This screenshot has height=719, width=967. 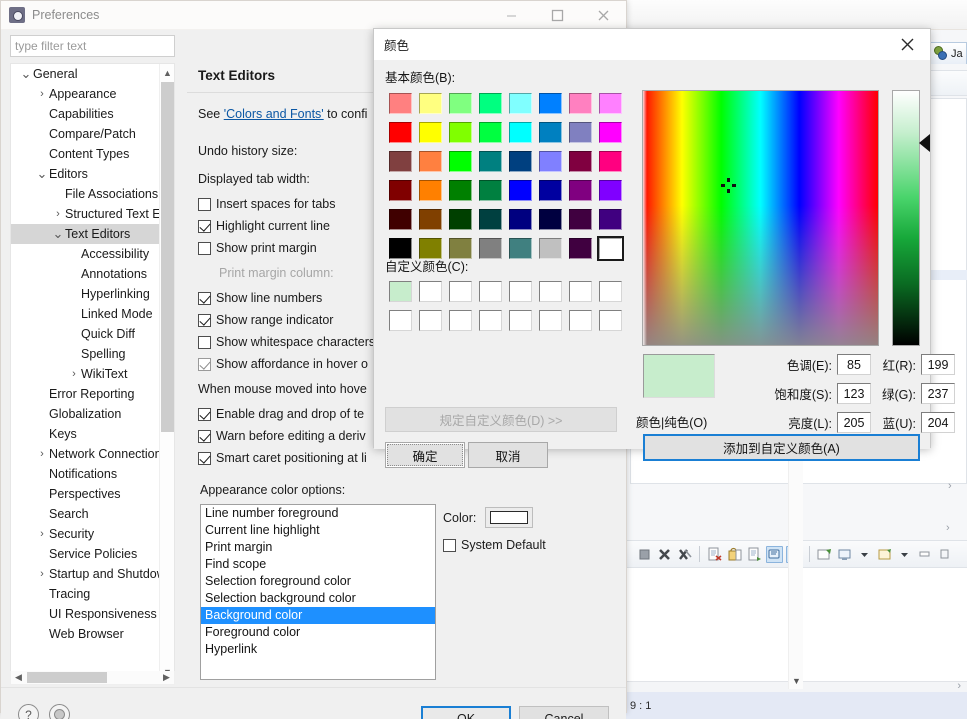 What do you see at coordinates (313, 15) in the screenshot?
I see `preferences-titlebar: Preferences` at bounding box center [313, 15].